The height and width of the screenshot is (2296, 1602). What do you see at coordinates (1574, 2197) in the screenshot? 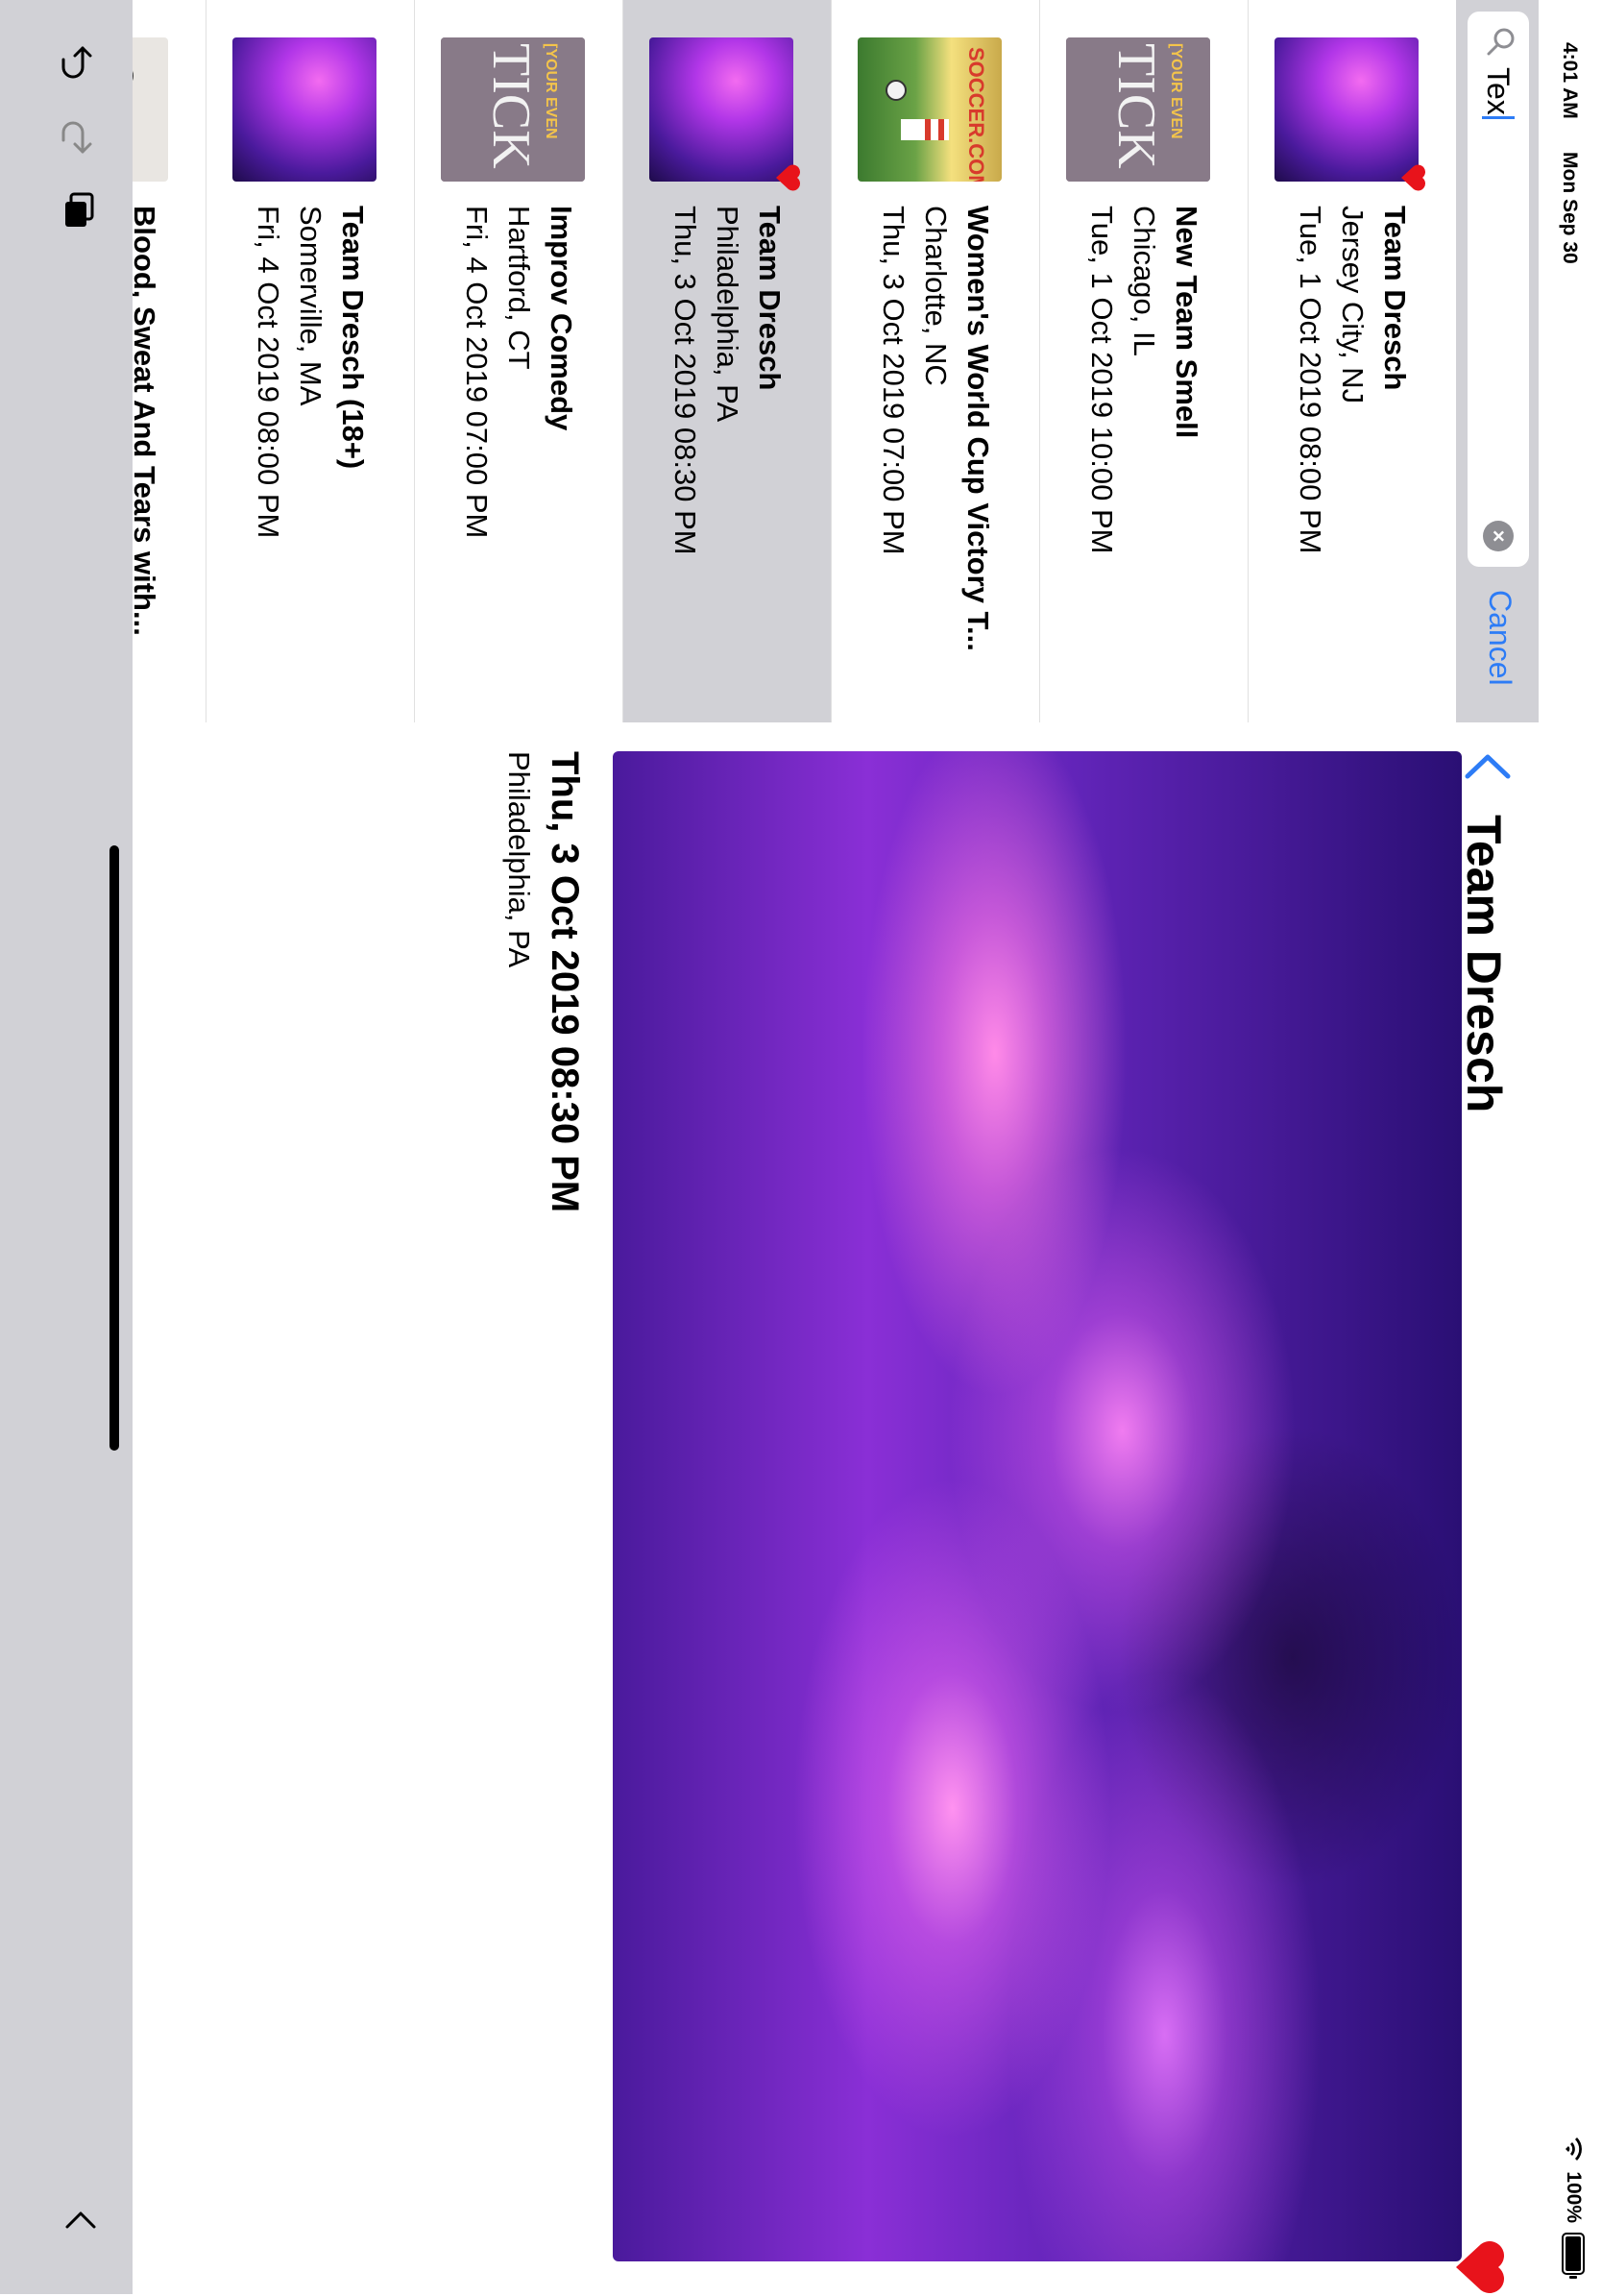
I see `battery-percent: 100%` at bounding box center [1574, 2197].